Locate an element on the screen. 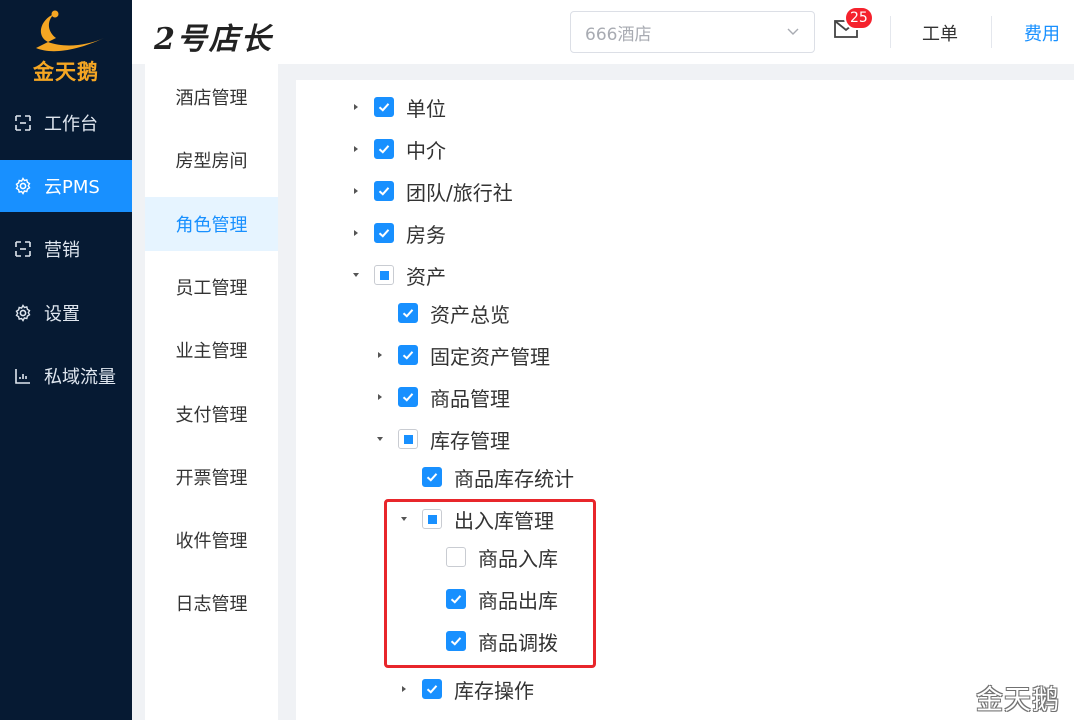  tree-node: 库存管理 is located at coordinates (442, 439).